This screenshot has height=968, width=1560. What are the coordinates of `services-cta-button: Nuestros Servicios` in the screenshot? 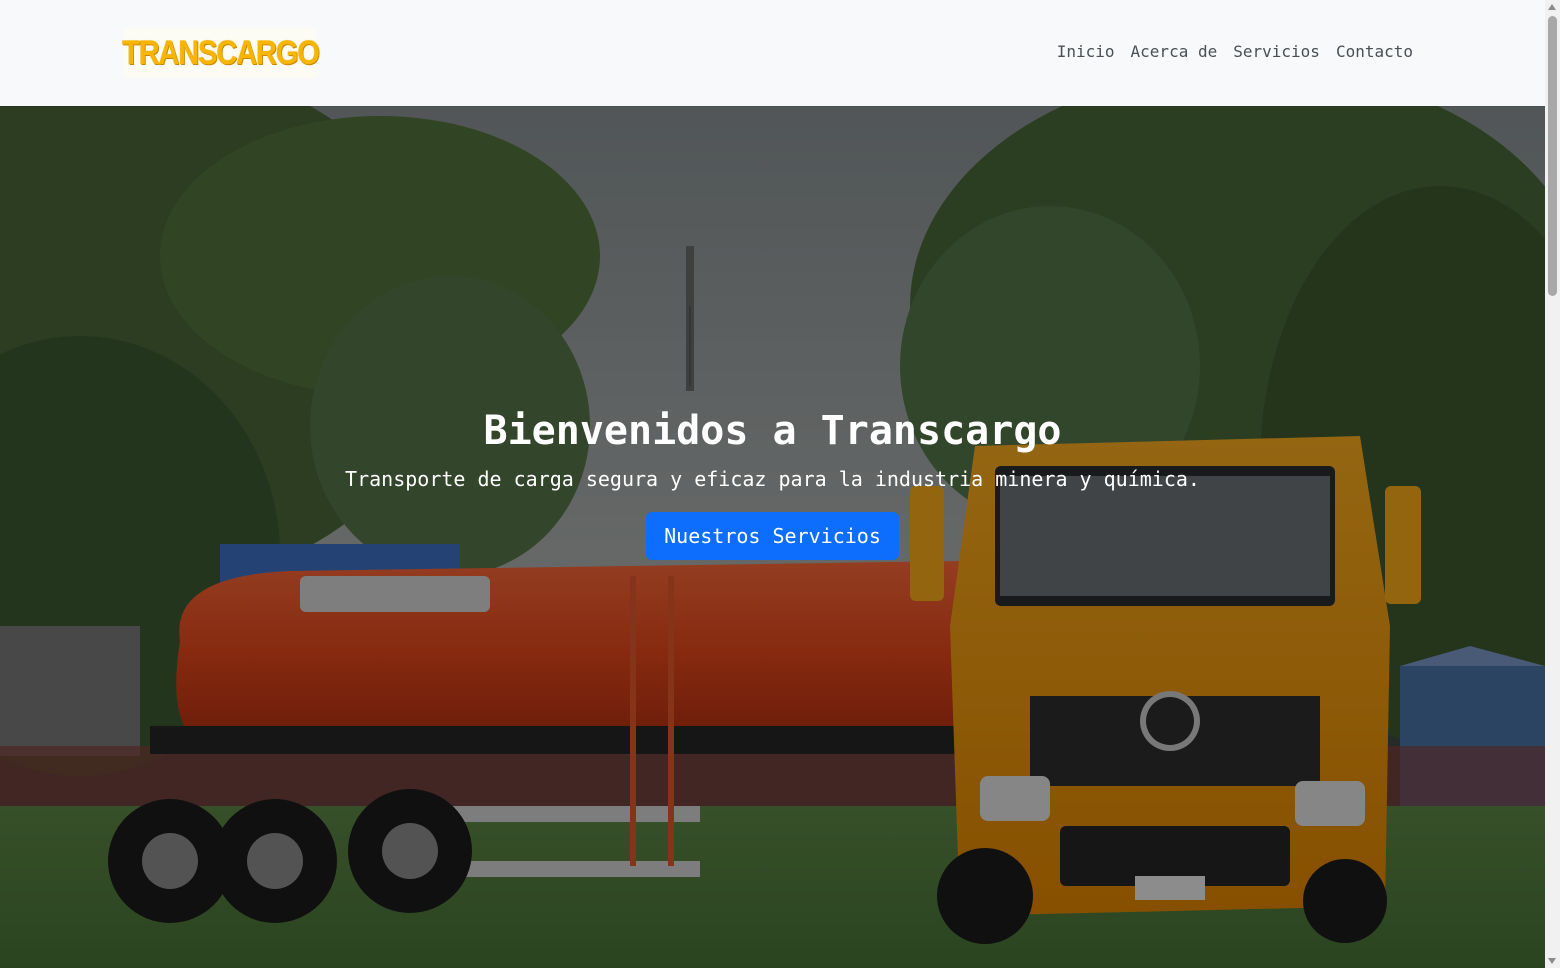 It's located at (772, 536).